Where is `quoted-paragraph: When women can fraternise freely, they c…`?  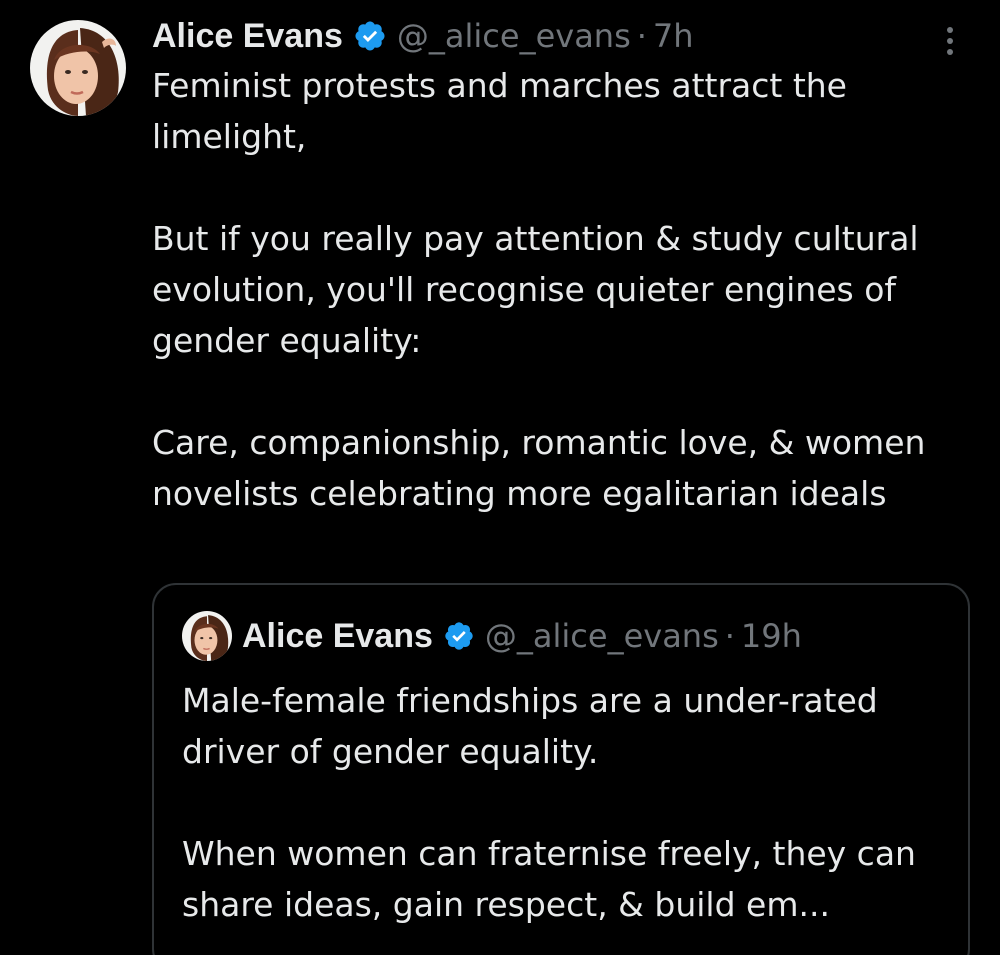
quoted-paragraph: When women can fraternise freely, they c… is located at coordinates (549, 879).